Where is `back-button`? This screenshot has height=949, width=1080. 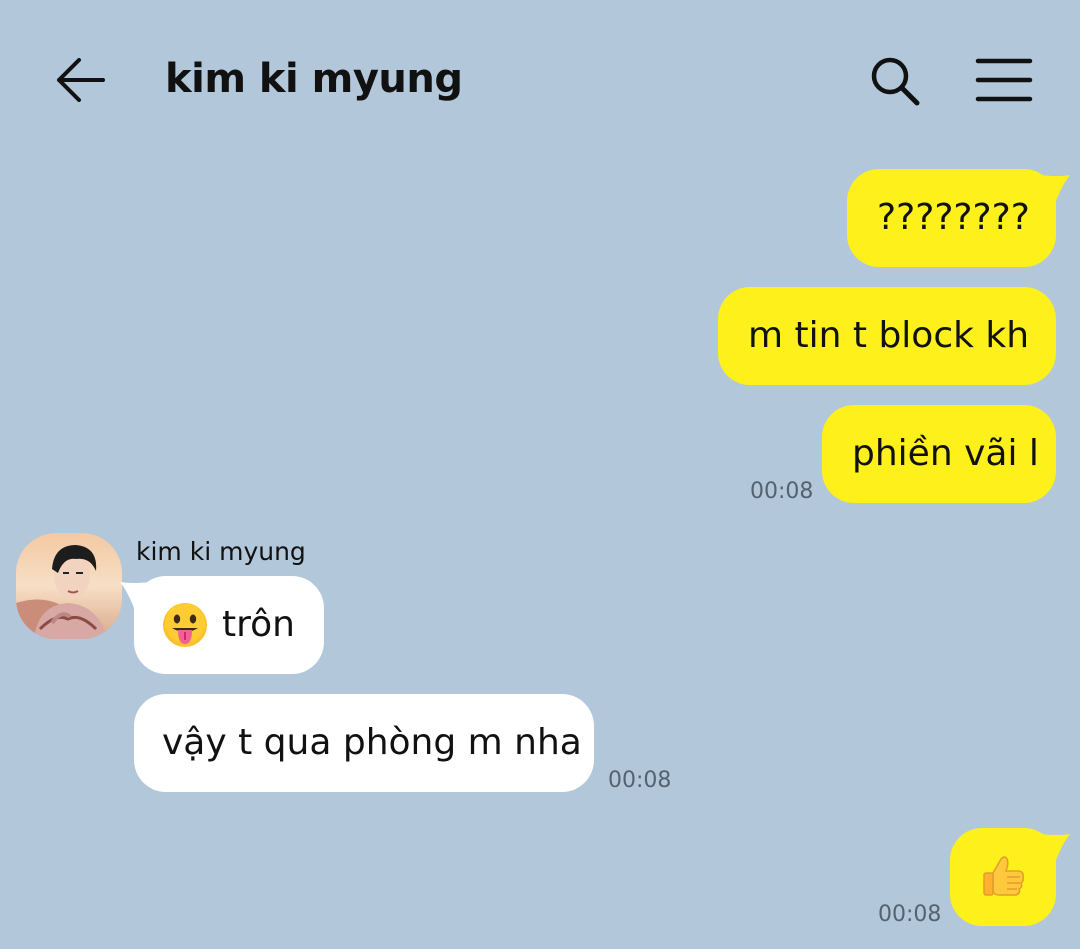
back-button is located at coordinates (80, 80).